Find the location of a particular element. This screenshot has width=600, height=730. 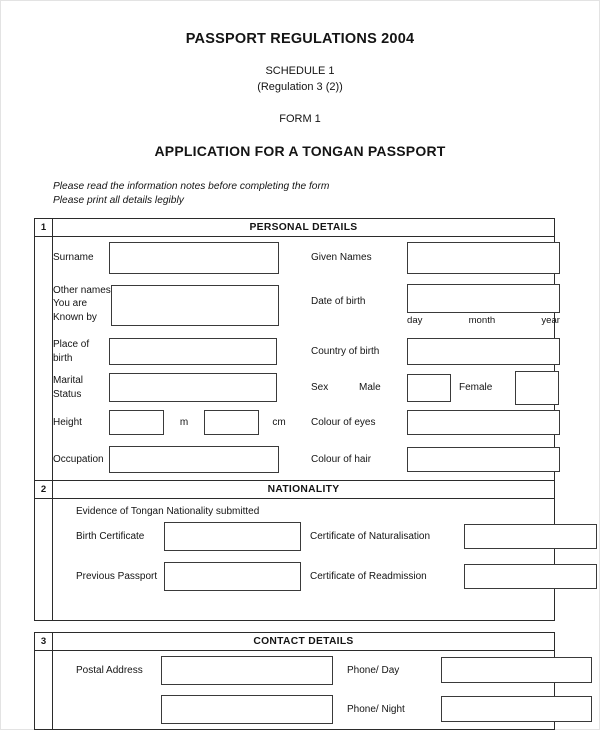

previous-passport-input is located at coordinates (232, 577).